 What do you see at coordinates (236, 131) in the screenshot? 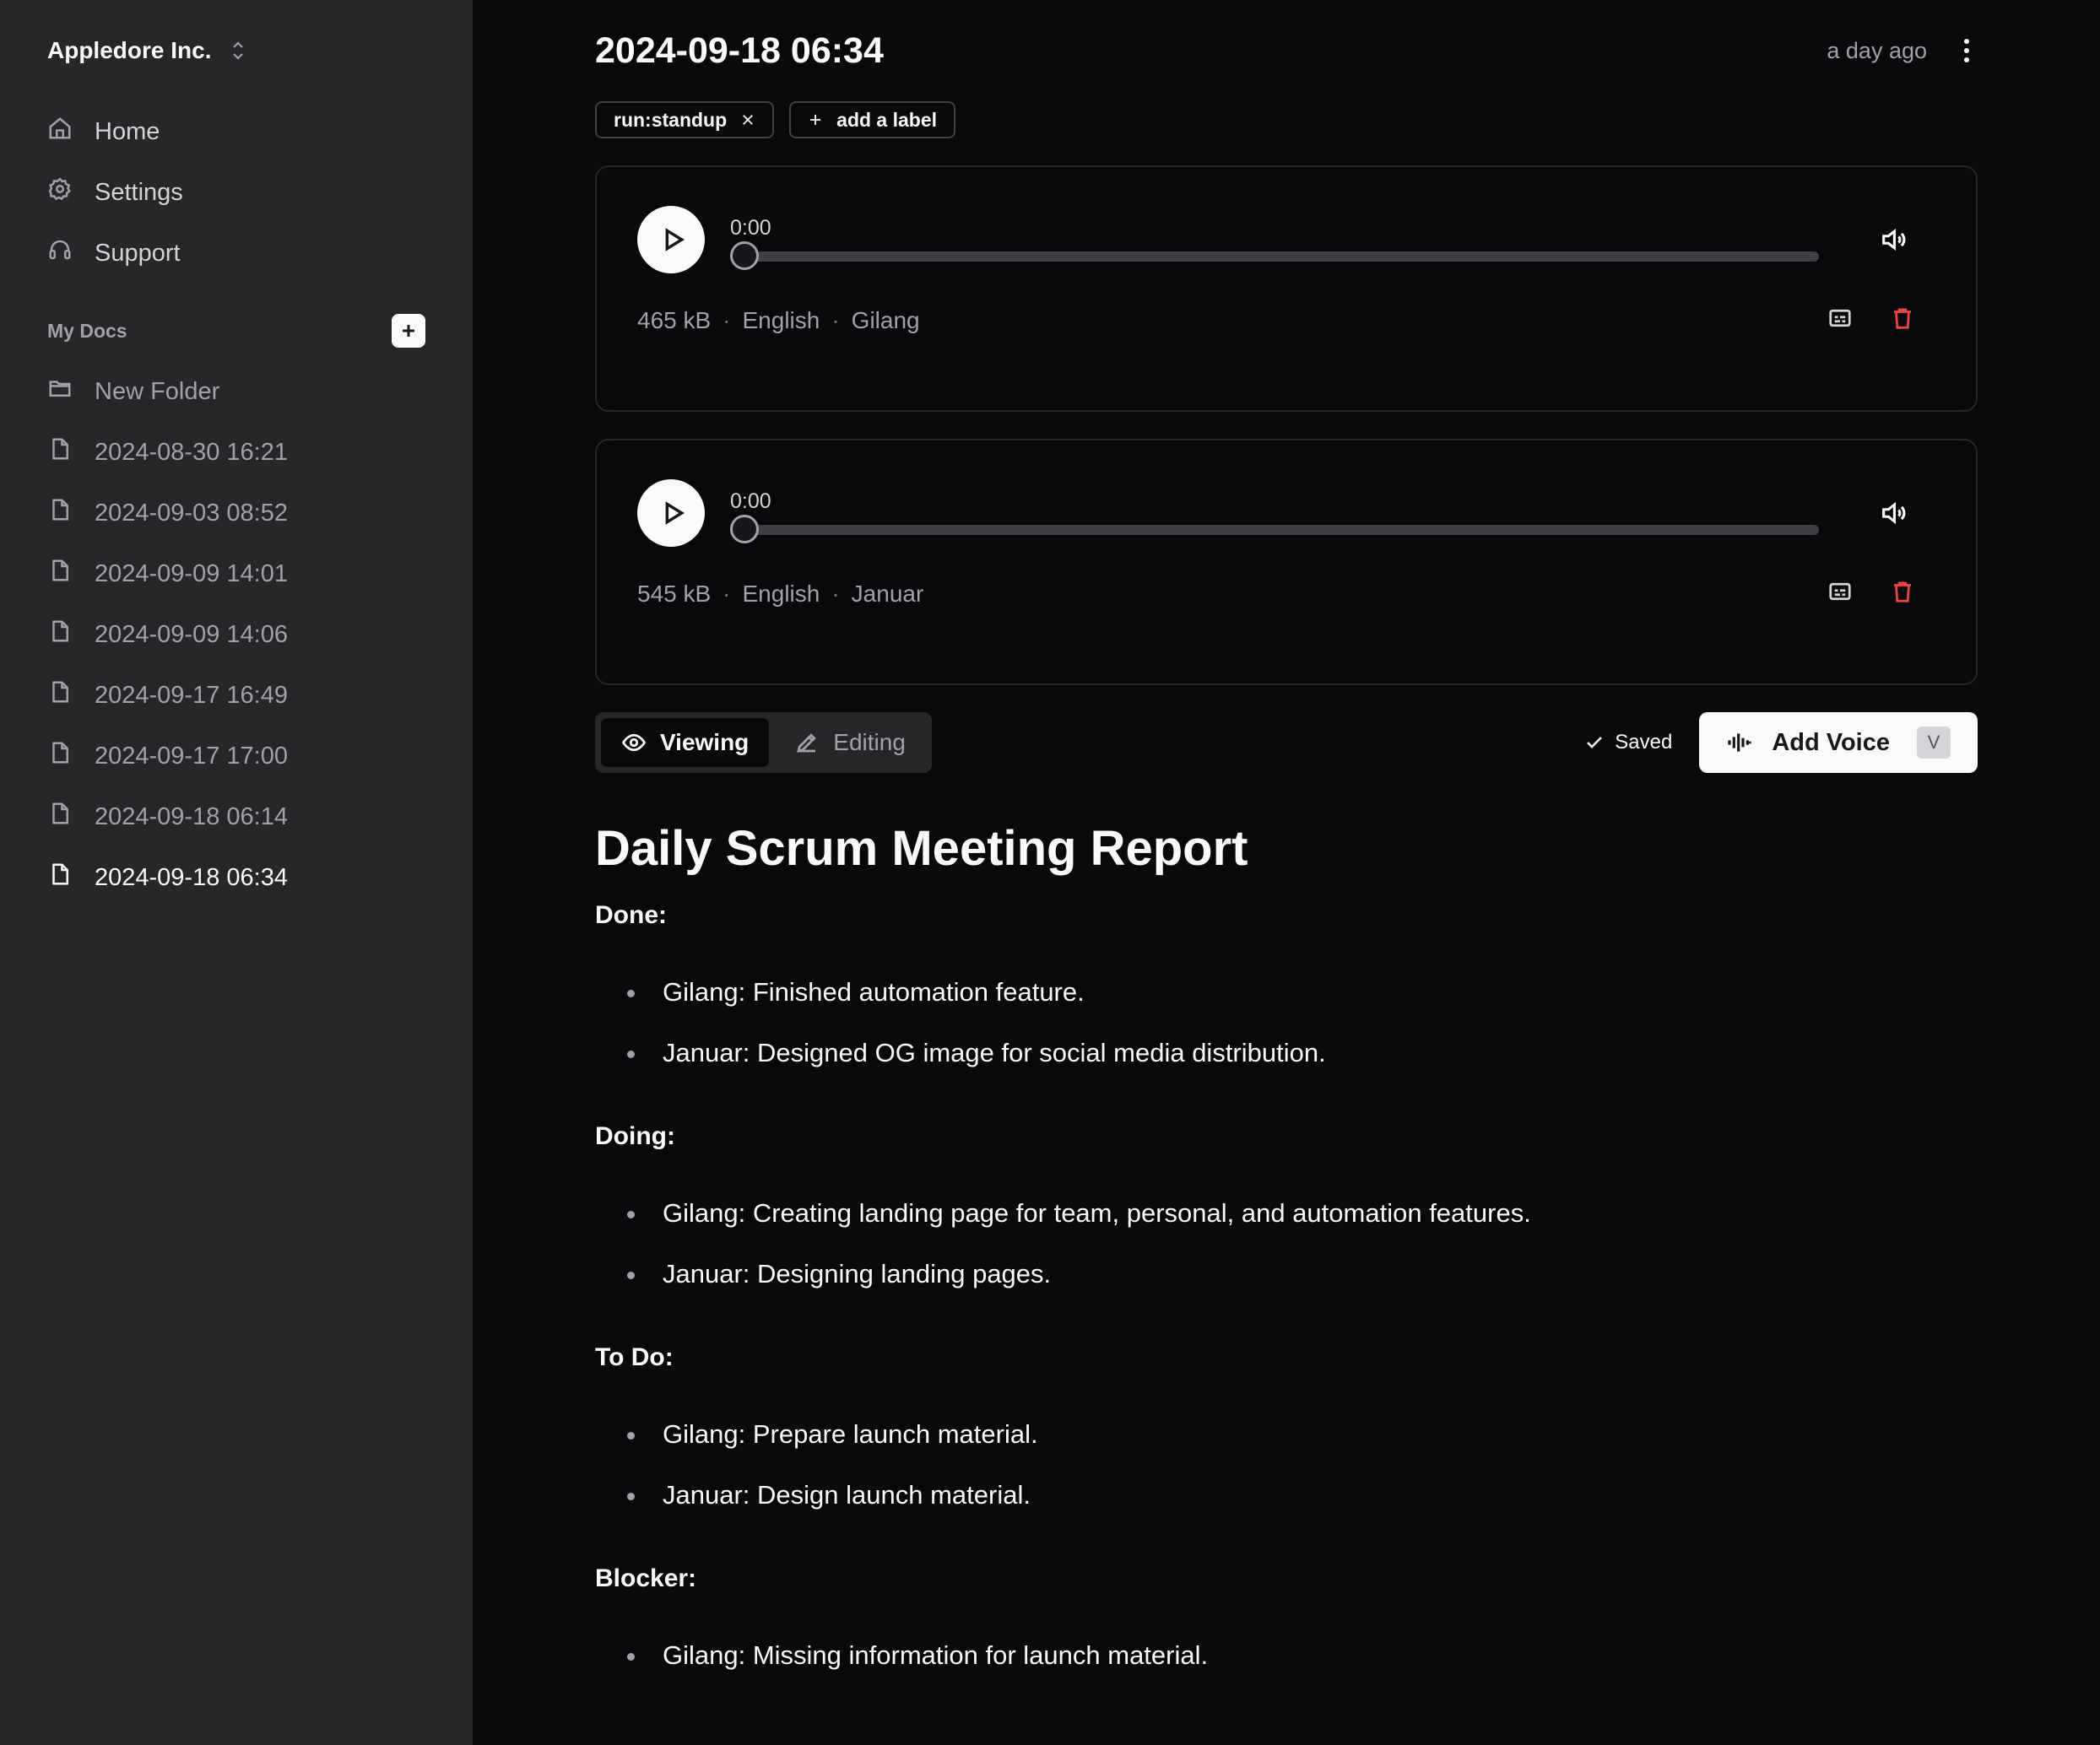
I see `sidebar-item-home: Home` at bounding box center [236, 131].